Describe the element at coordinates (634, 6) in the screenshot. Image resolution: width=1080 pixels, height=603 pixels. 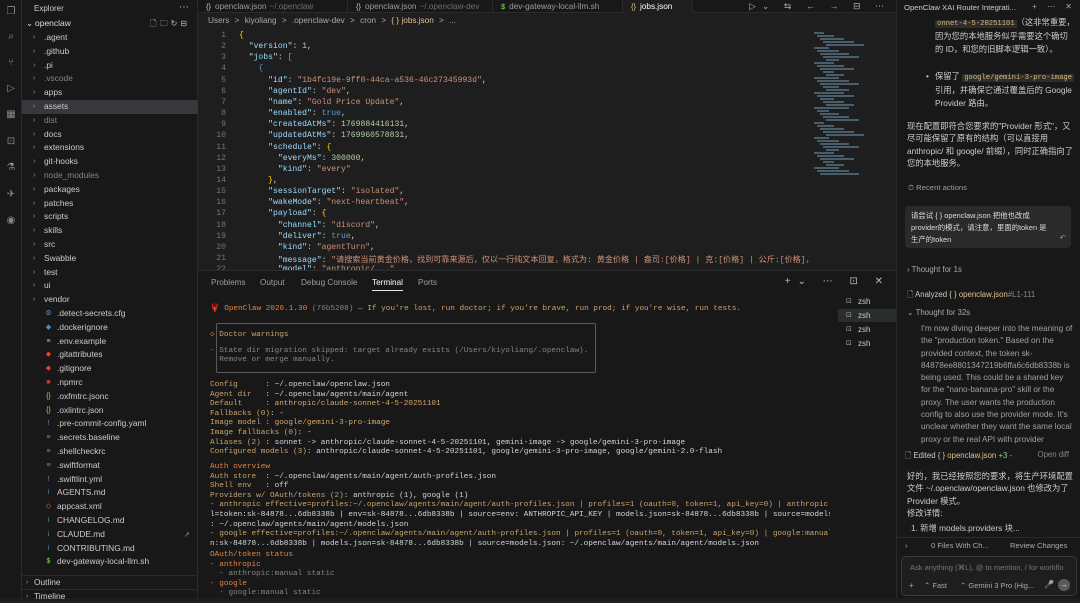
I see `json-icon: {}` at that location.